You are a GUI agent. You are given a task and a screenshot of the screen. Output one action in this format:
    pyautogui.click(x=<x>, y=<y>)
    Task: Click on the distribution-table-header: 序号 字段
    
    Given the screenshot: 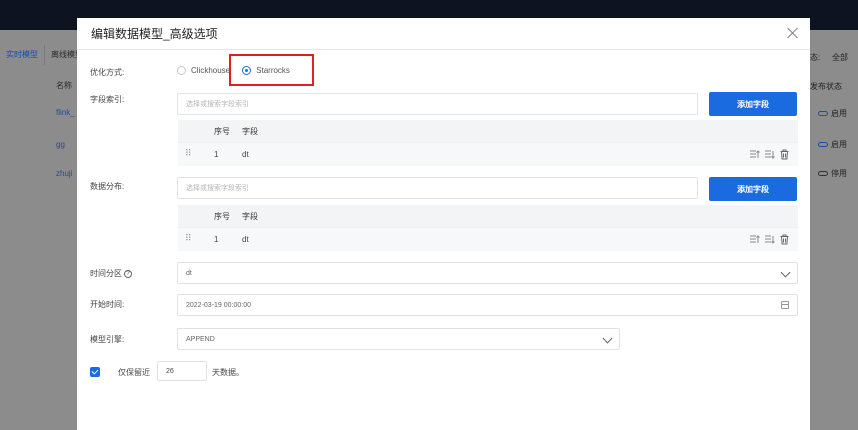 What is the action you would take?
    pyautogui.click(x=488, y=216)
    